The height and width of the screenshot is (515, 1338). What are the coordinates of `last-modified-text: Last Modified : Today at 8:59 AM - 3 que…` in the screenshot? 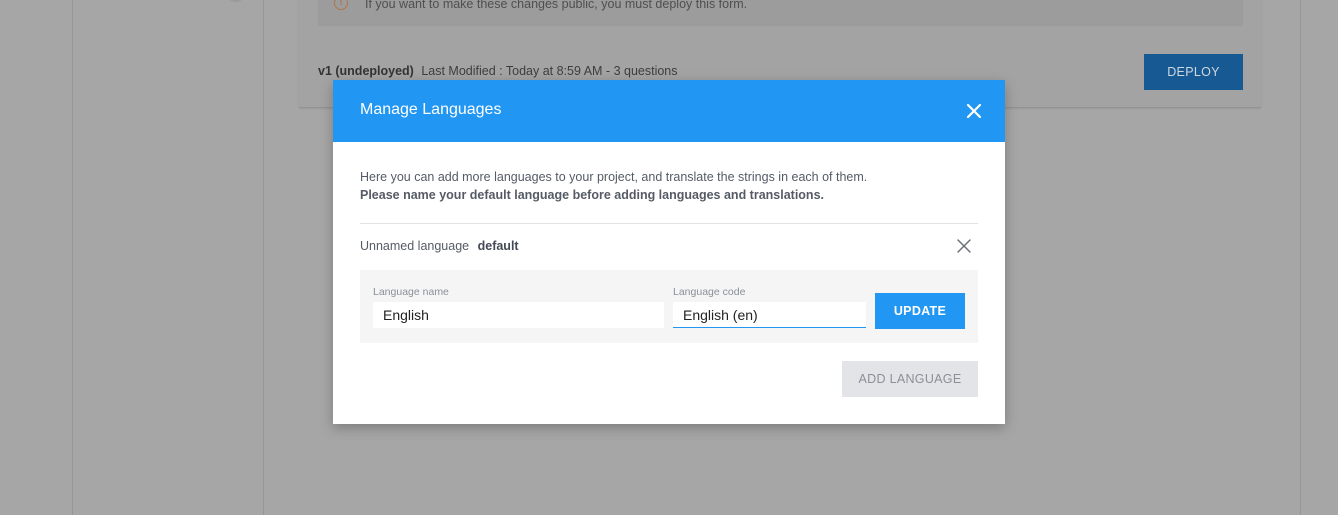 It's located at (549, 71).